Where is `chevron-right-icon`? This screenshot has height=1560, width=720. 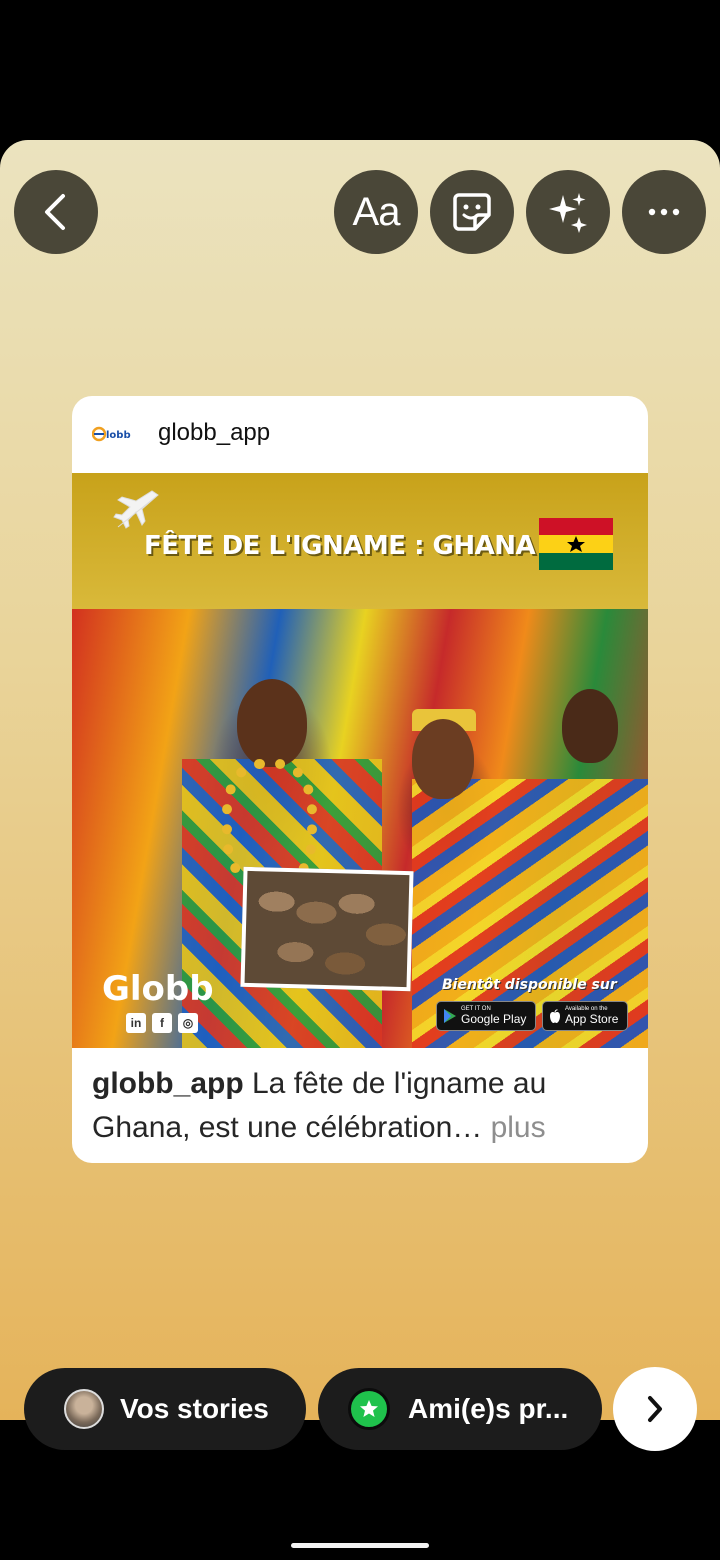
chevron-right-icon is located at coordinates (655, 1409).